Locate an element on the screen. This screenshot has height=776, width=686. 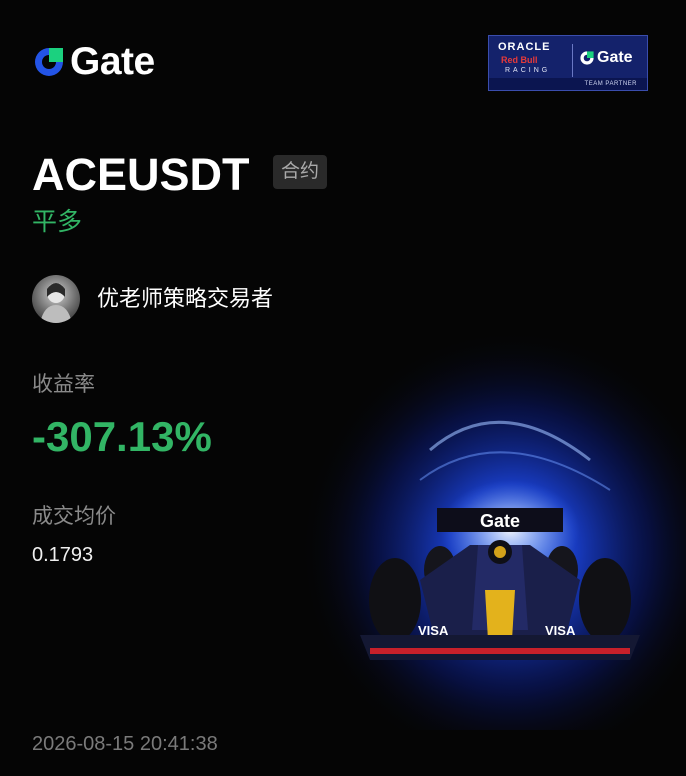
partner-badge: ORACLE Red Bull RACING Gate TEAM PARTNER is located at coordinates (568, 63).